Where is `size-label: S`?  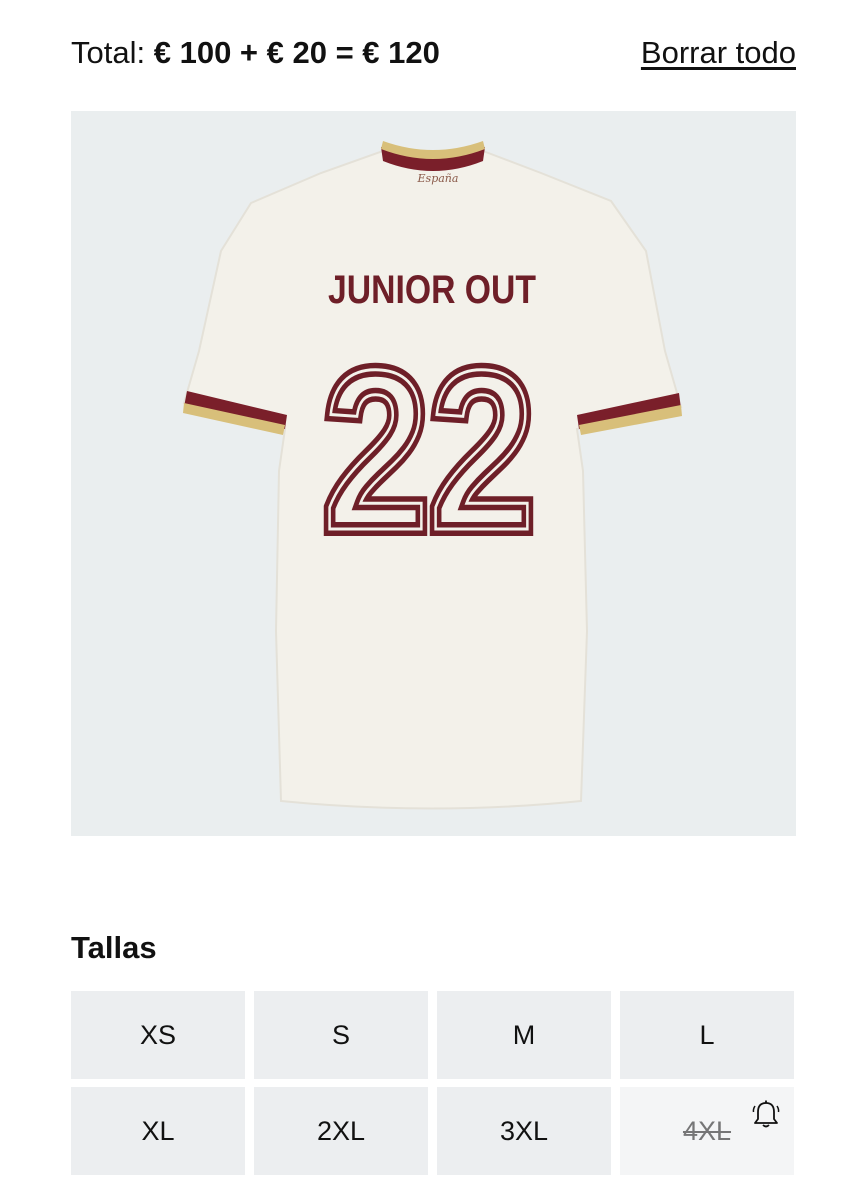 size-label: S is located at coordinates (340, 1034).